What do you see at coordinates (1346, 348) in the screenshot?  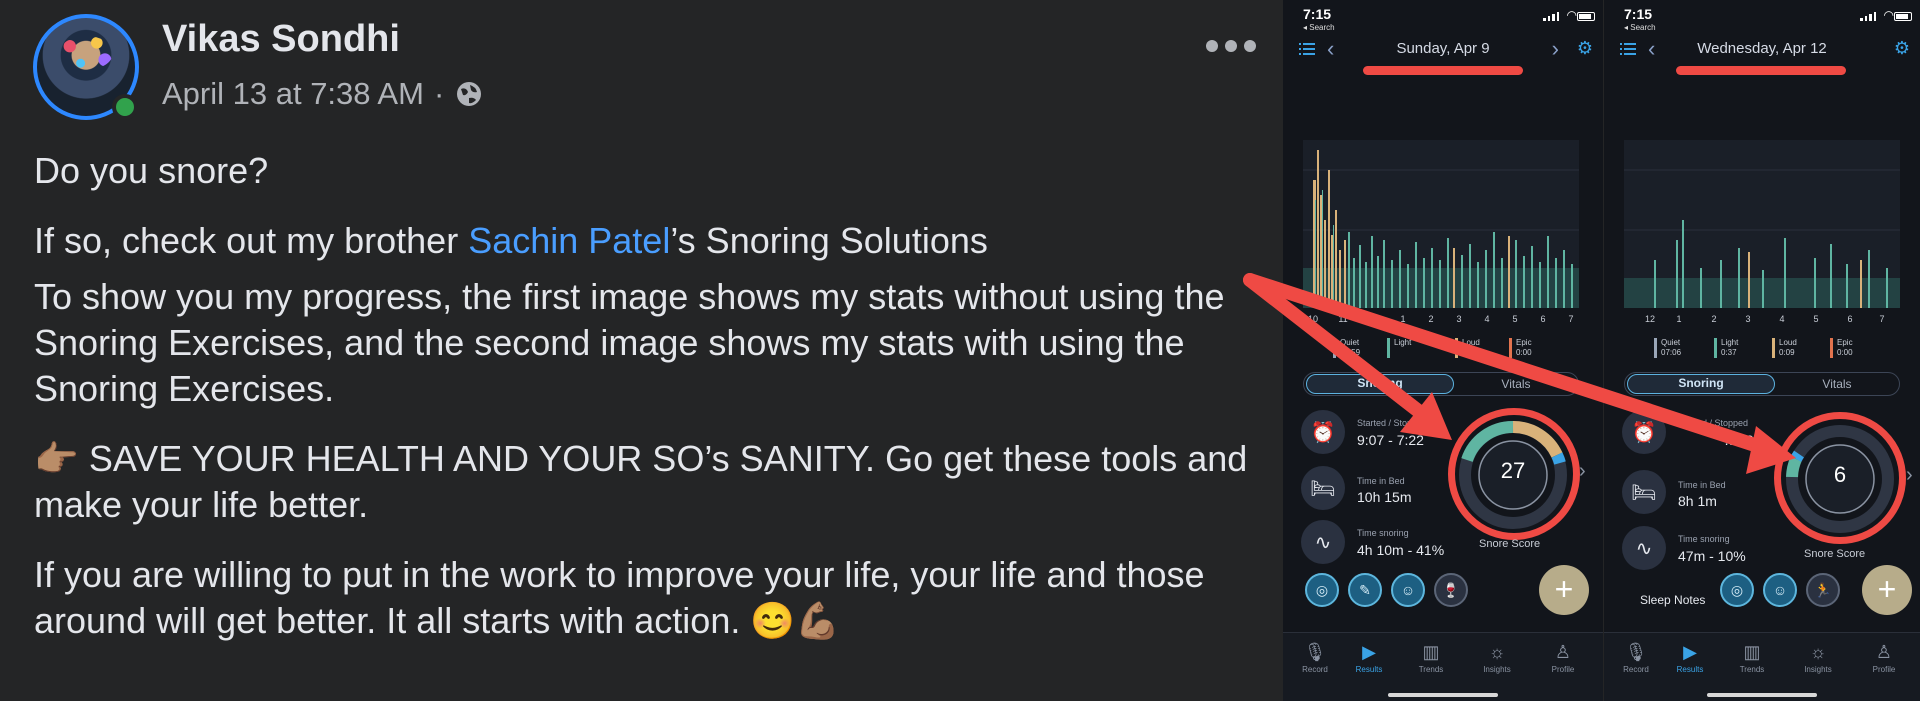 I see `legend-quiet: Quiet 05:59` at bounding box center [1346, 348].